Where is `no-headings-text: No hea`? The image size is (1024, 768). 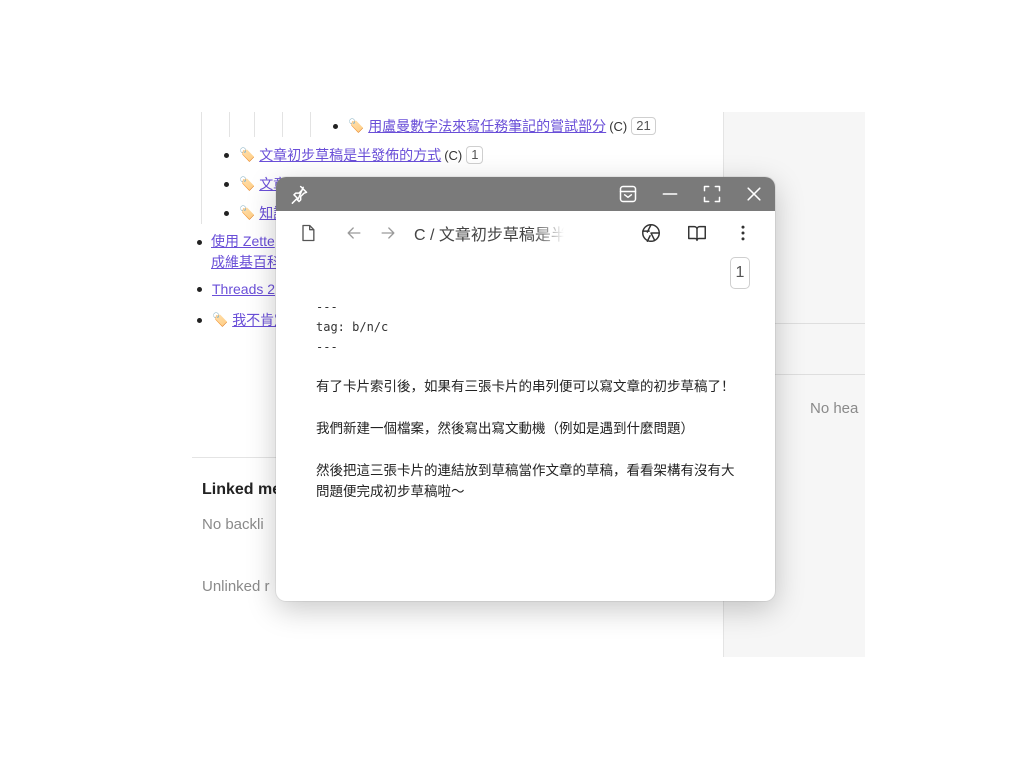 no-headings-text: No hea is located at coordinates (834, 408).